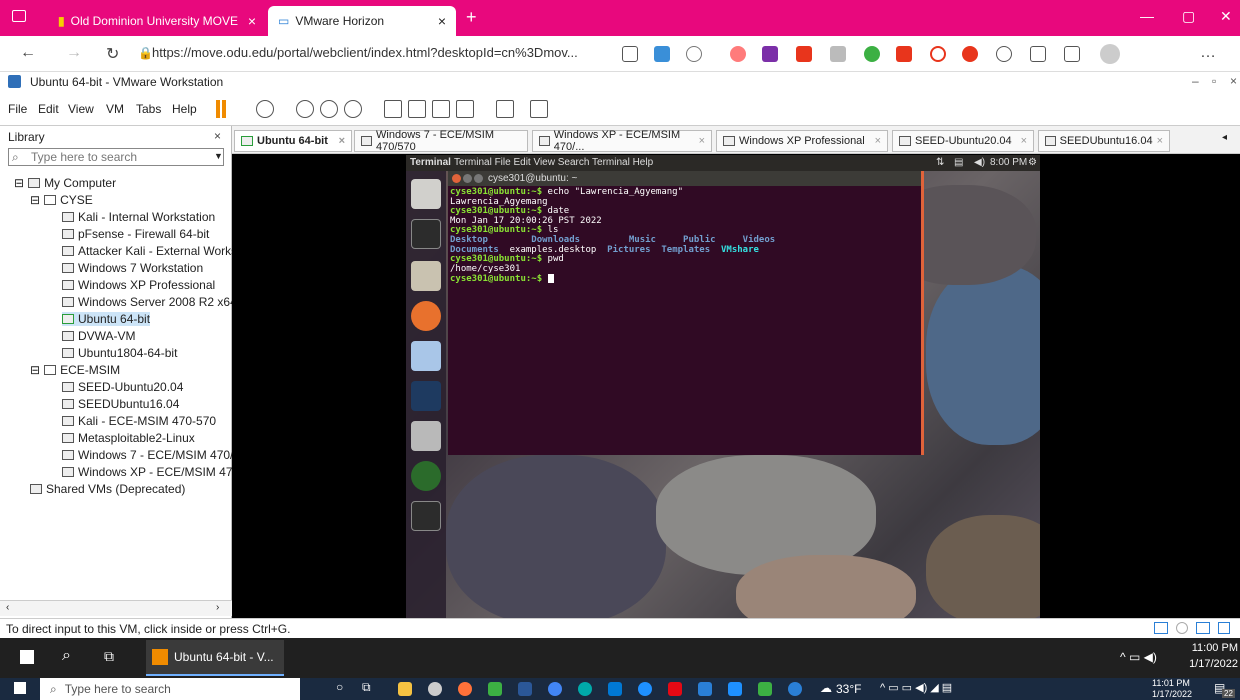 The image size is (1240, 700). Describe the element at coordinates (426, 476) in the screenshot. I see `software-updater-icon` at that location.